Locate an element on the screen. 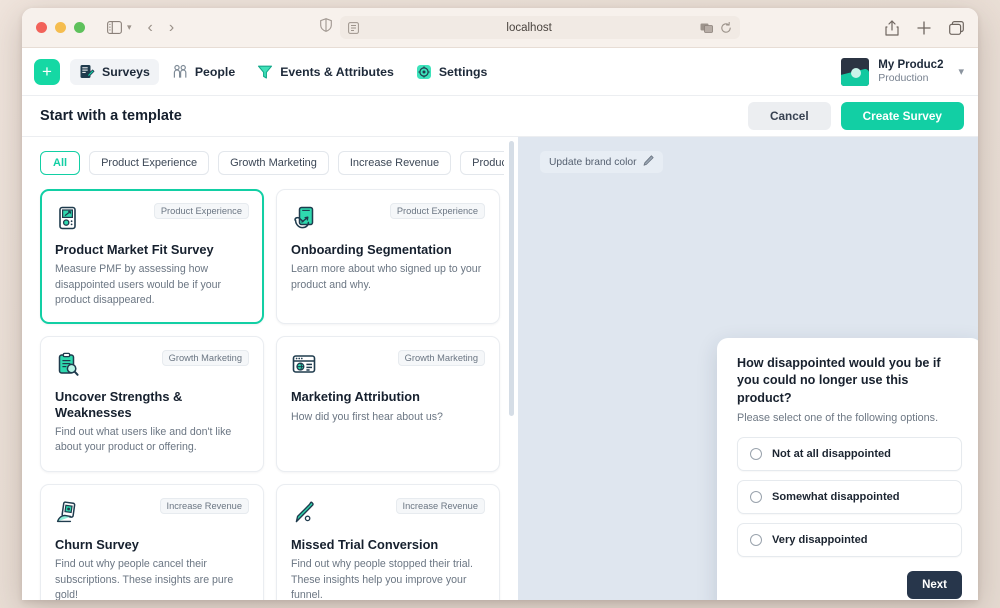 The width and height of the screenshot is (1000, 608). browser-toolbar: ▾ ‹ › localhost is located at coordinates (500, 28).